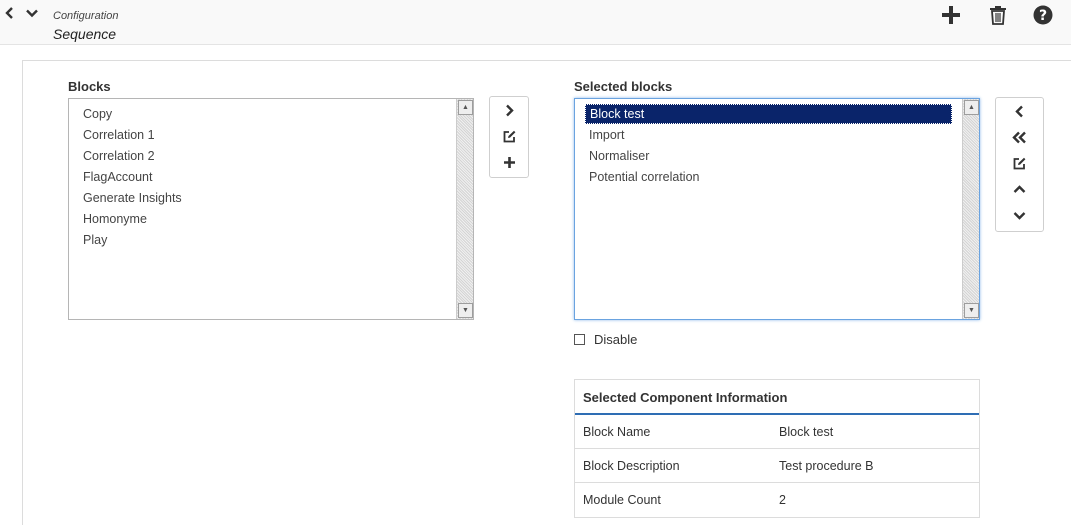  What do you see at coordinates (262, 156) in the screenshot?
I see `list-item: Correlation 2` at bounding box center [262, 156].